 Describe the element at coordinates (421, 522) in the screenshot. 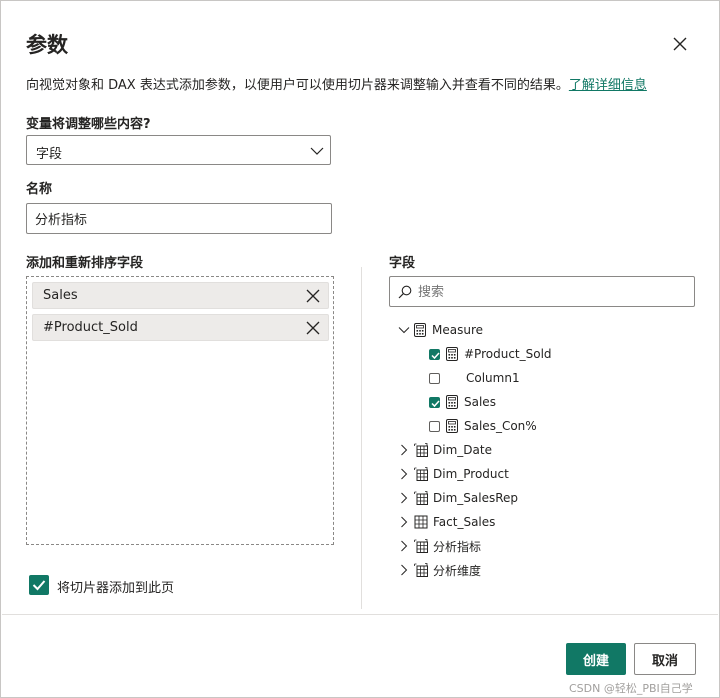

I see `table-icon` at that location.